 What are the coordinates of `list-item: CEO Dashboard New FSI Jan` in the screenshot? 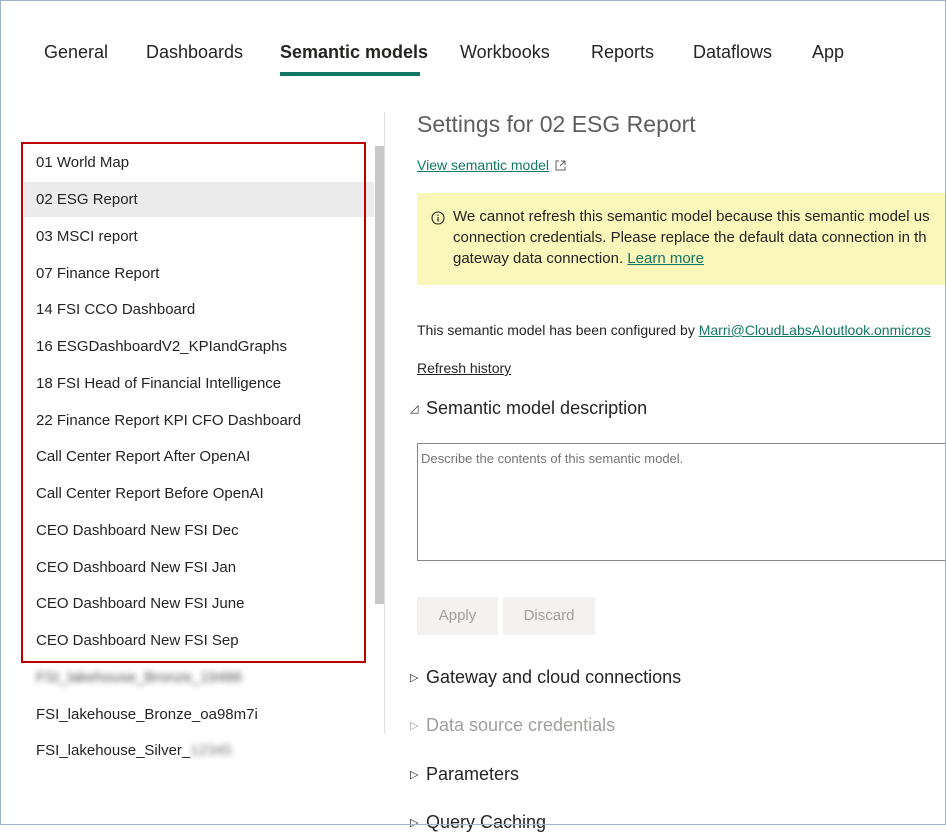 It's located at (199, 567).